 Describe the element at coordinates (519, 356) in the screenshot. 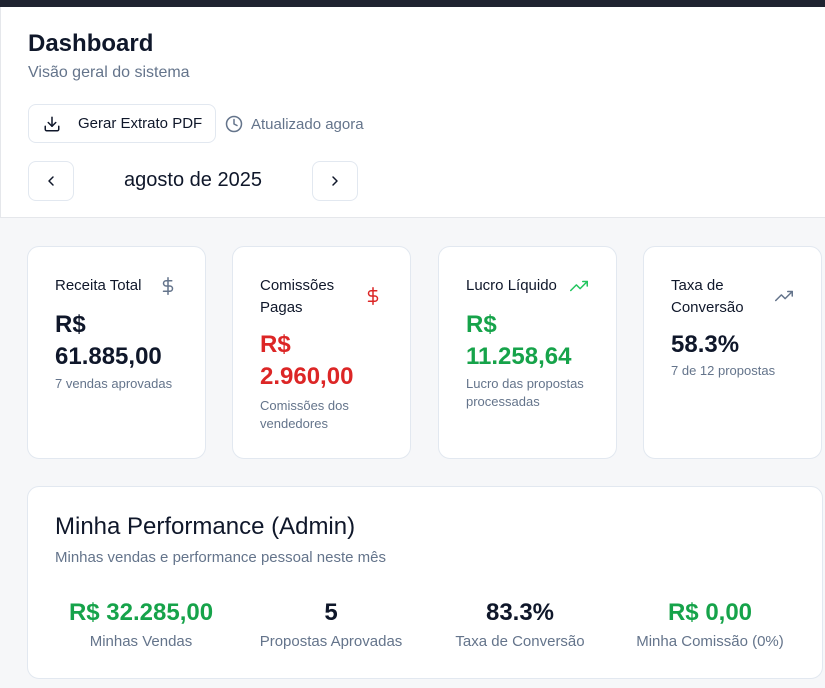

I see `card-value-amount: 11.258,64` at that location.